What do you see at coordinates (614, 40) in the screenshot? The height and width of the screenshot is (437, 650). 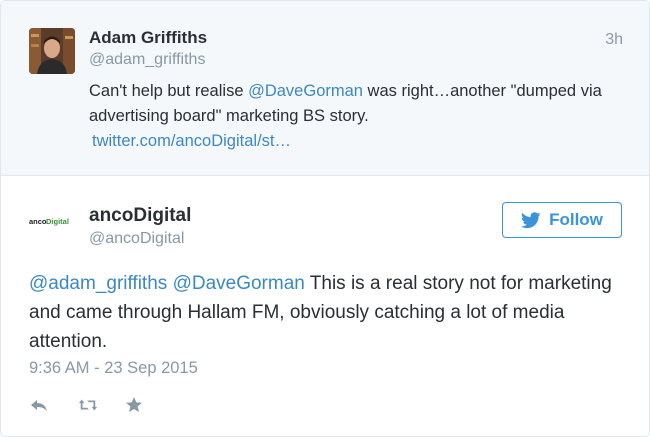 I see `timestamp: 3h` at bounding box center [614, 40].